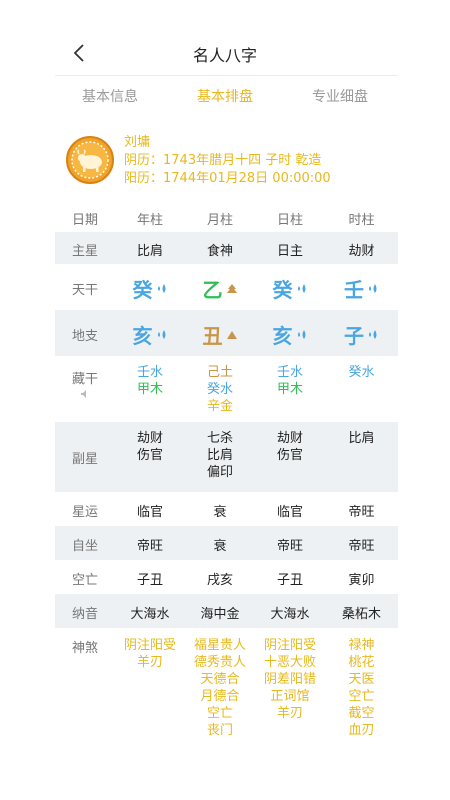 This screenshot has width=450, height=800. I want to click on shensha-item: 月德合, so click(220, 696).